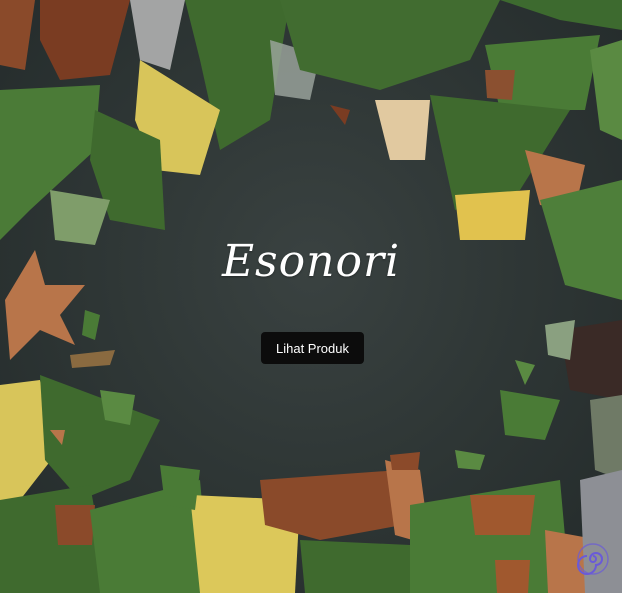 Image resolution: width=622 pixels, height=593 pixels. I want to click on spiral-logo-icon, so click(593, 559).